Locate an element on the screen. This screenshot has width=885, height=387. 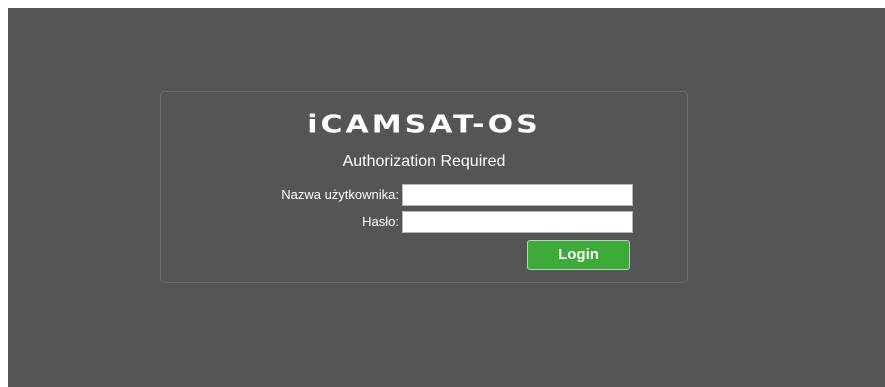
password-row: Hasło: is located at coordinates (424, 222).